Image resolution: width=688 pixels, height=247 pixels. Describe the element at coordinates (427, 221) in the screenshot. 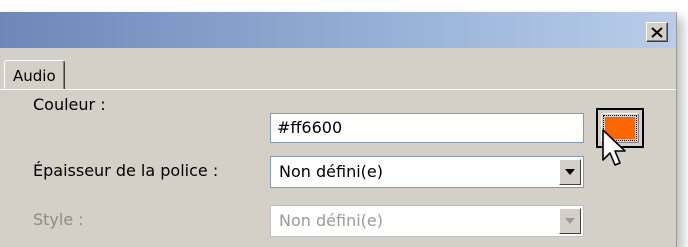

I see `style-select: Non défini(e)` at that location.